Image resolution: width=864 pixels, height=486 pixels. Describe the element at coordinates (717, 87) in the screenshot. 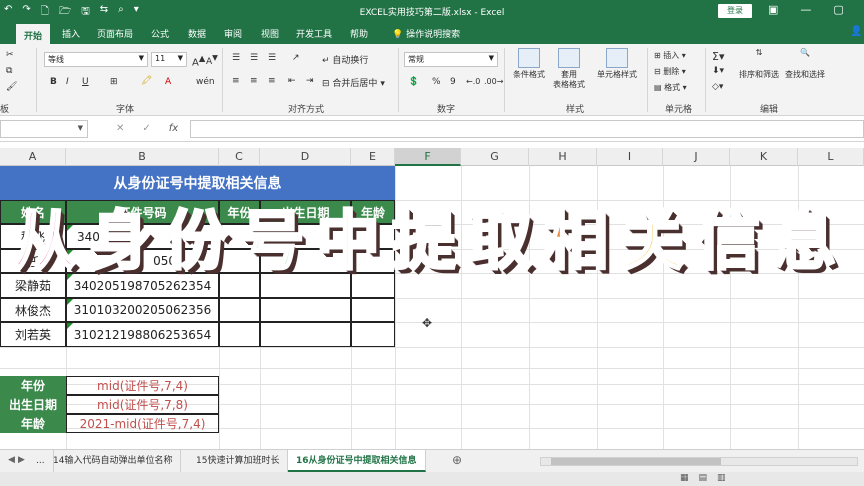

I see `clear-icon: ◇▾` at that location.